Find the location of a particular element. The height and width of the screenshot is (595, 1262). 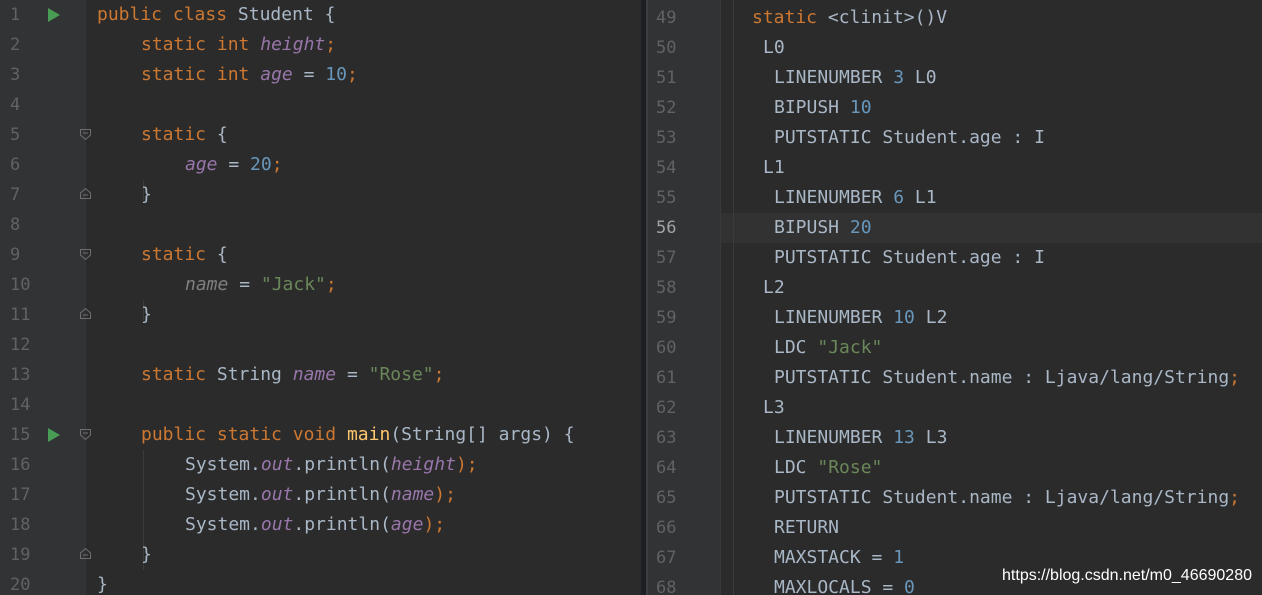

line-number: 61 is located at coordinates (666, 378).